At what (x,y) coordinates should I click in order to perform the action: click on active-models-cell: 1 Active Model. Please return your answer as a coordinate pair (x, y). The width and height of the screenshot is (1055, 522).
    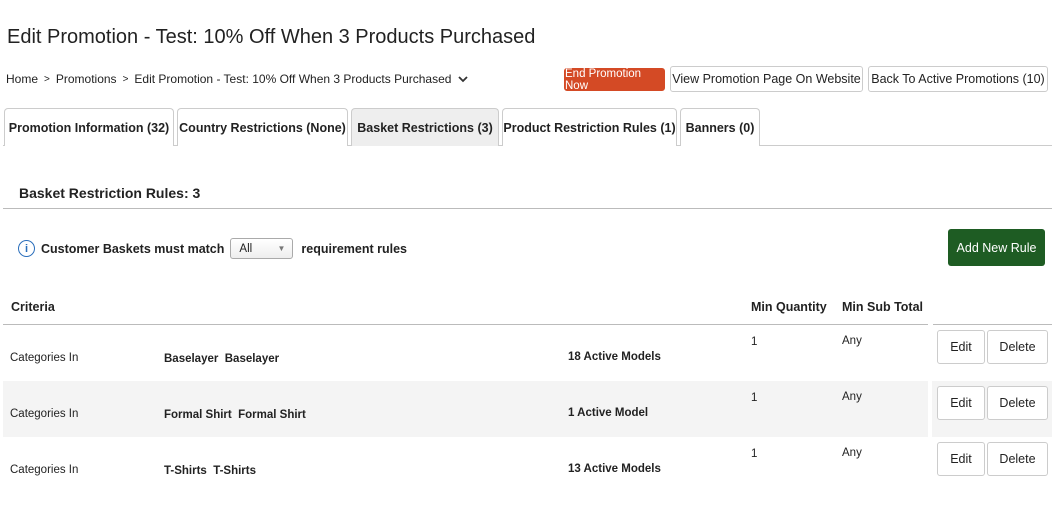
    Looking at the image, I should click on (608, 413).